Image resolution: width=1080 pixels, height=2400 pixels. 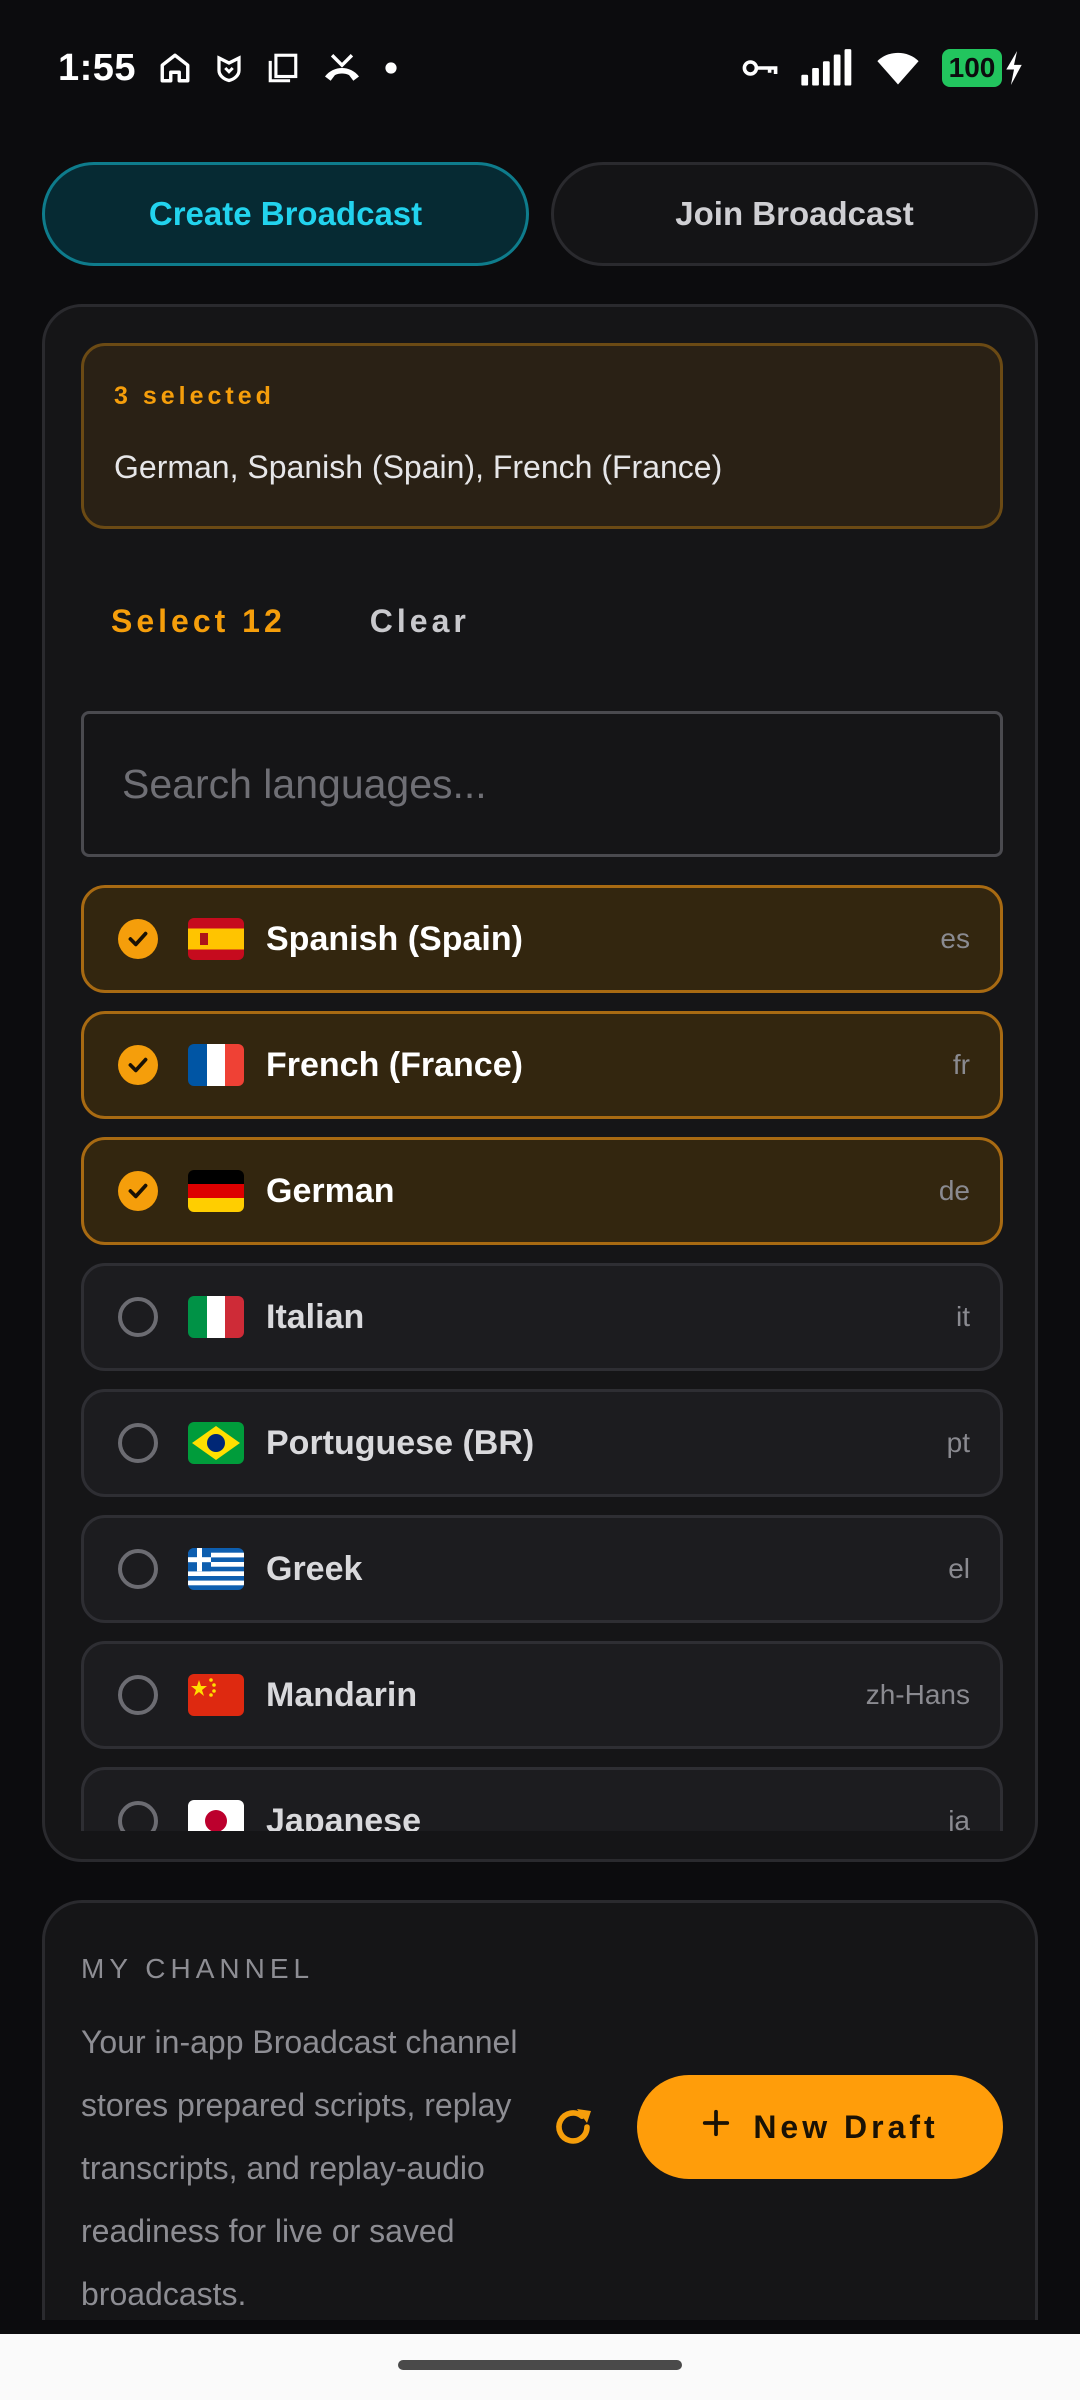 What do you see at coordinates (542, 1191) in the screenshot?
I see `language-row-german: German de` at bounding box center [542, 1191].